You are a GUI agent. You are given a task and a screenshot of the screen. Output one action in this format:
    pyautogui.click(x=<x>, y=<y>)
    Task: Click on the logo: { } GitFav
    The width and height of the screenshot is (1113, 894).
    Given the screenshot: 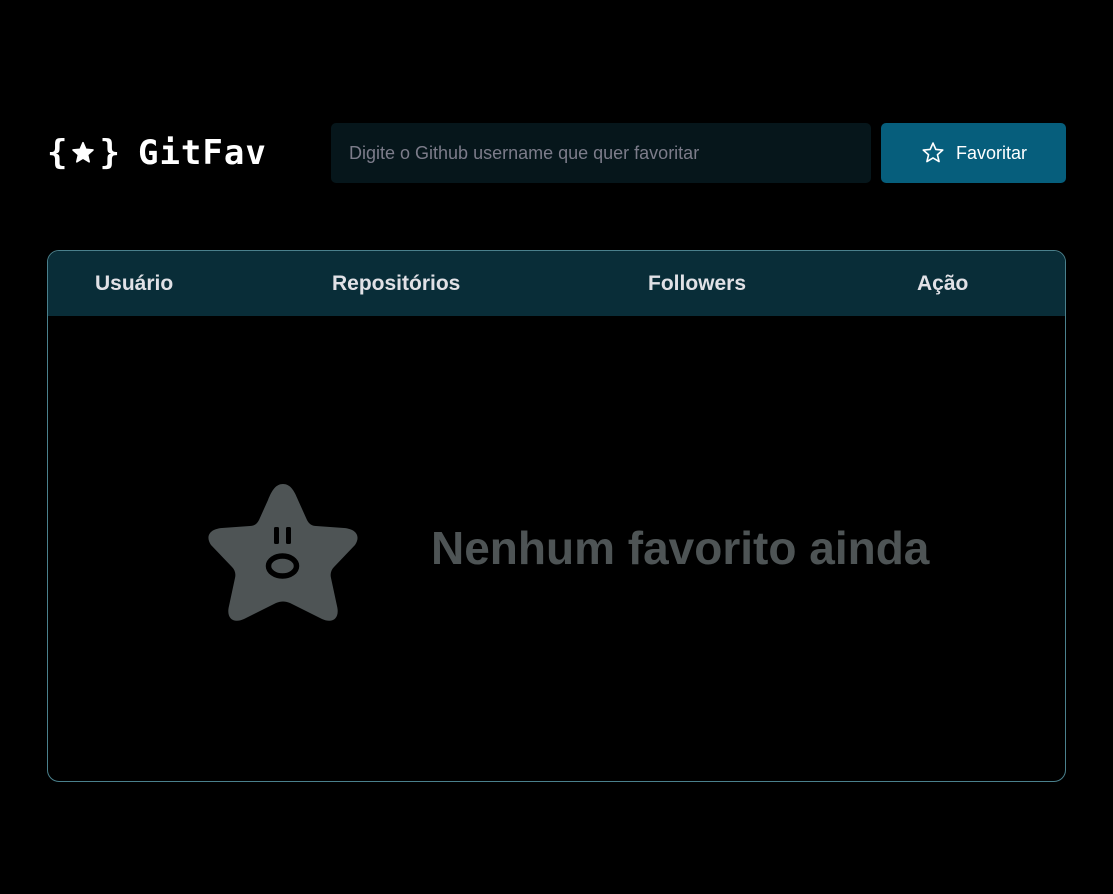 What is the action you would take?
    pyautogui.click(x=157, y=153)
    